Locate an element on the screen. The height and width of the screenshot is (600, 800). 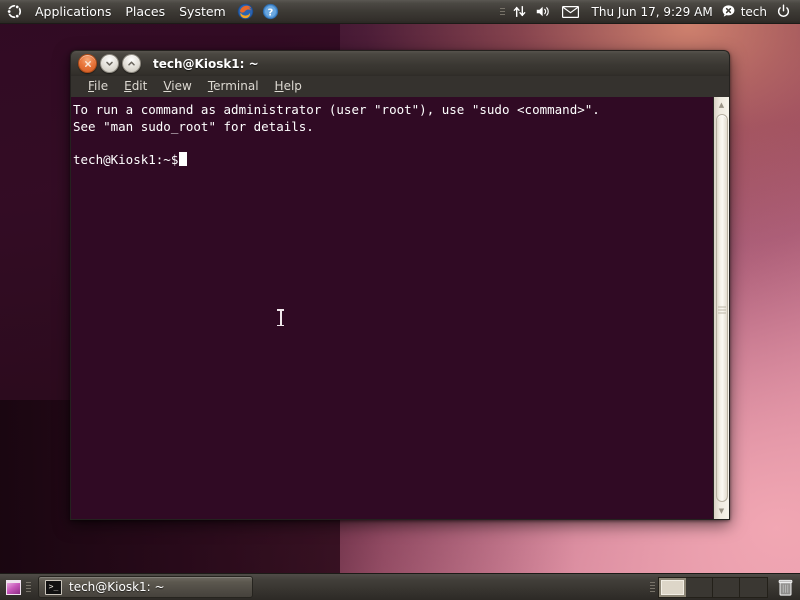
panel-clock: Thu Jun 17, 9:29 AM is located at coordinates (652, 12).